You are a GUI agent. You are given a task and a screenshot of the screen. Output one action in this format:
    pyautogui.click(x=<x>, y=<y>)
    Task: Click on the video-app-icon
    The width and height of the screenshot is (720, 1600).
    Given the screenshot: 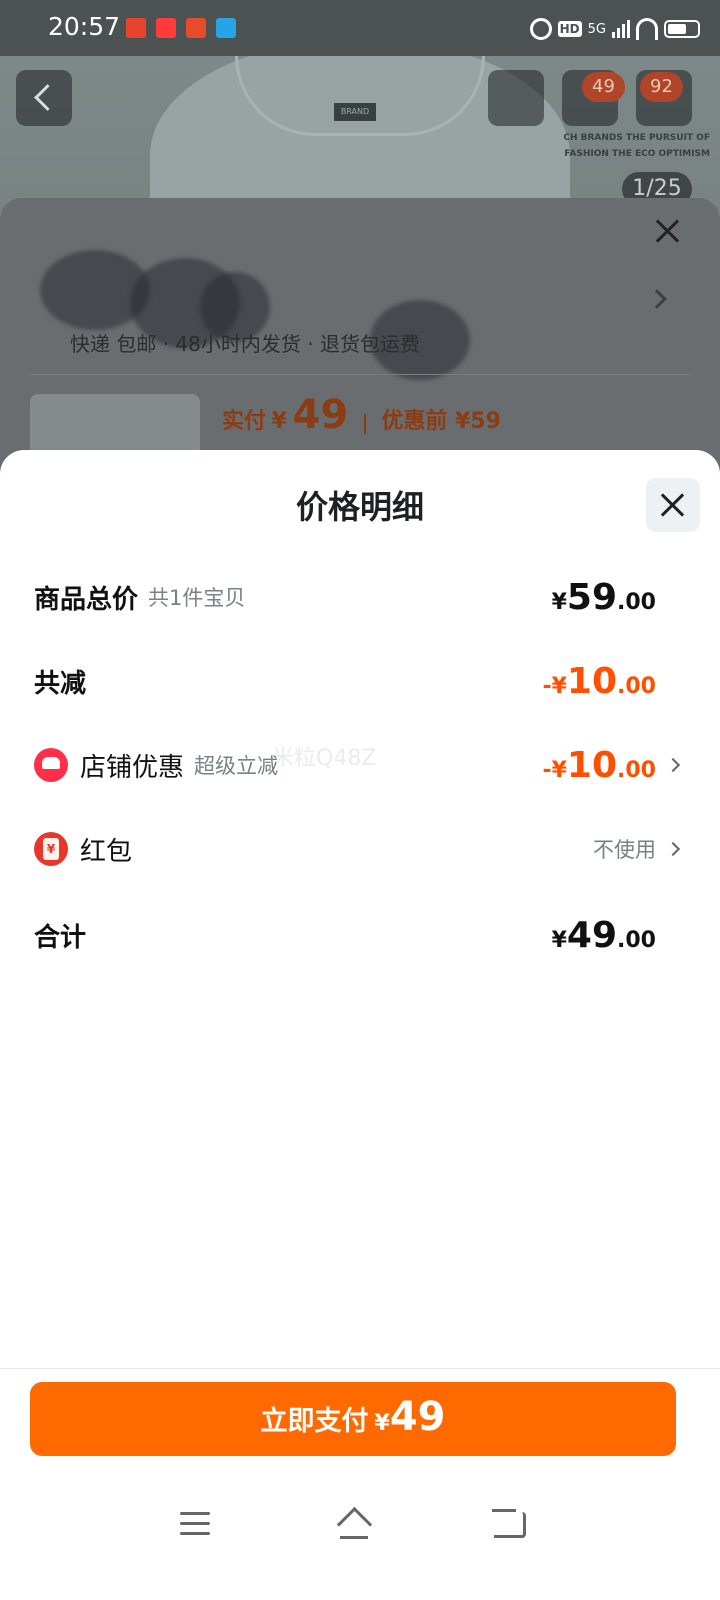 What is the action you would take?
    pyautogui.click(x=166, y=28)
    